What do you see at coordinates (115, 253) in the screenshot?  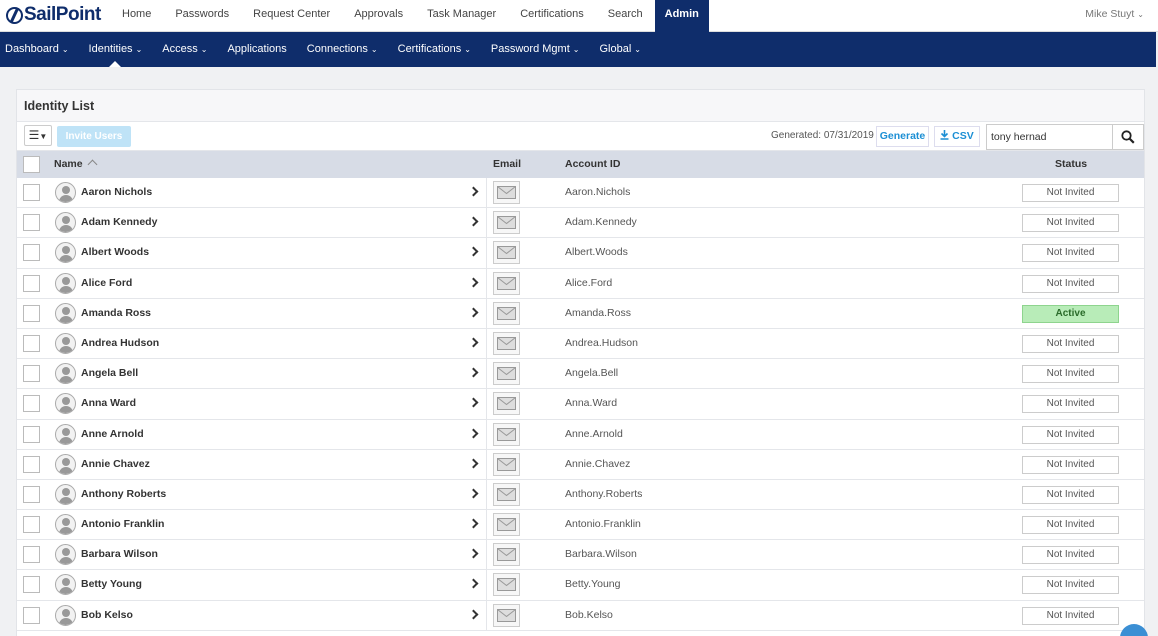 I see `identity-name: Albert Woods` at bounding box center [115, 253].